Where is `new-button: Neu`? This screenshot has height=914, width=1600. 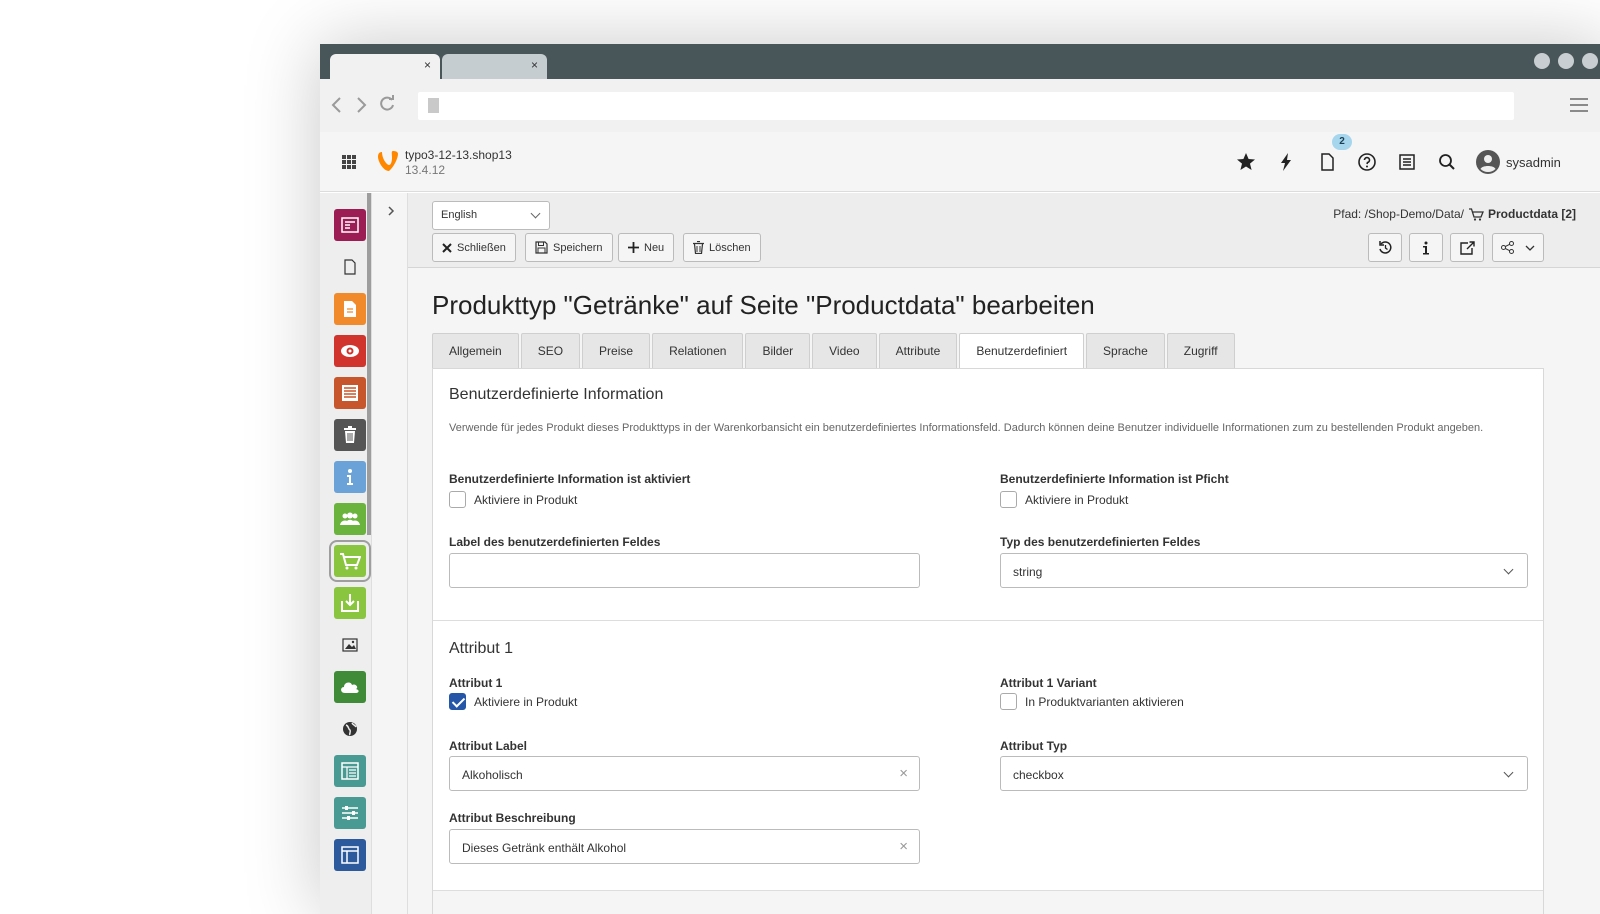
new-button: Neu is located at coordinates (646, 247).